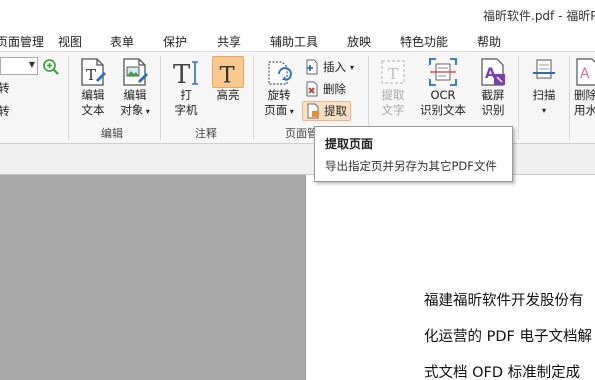  What do you see at coordinates (584, 110) in the screenshot?
I see `remove-watermark-label-2: 用水` at bounding box center [584, 110].